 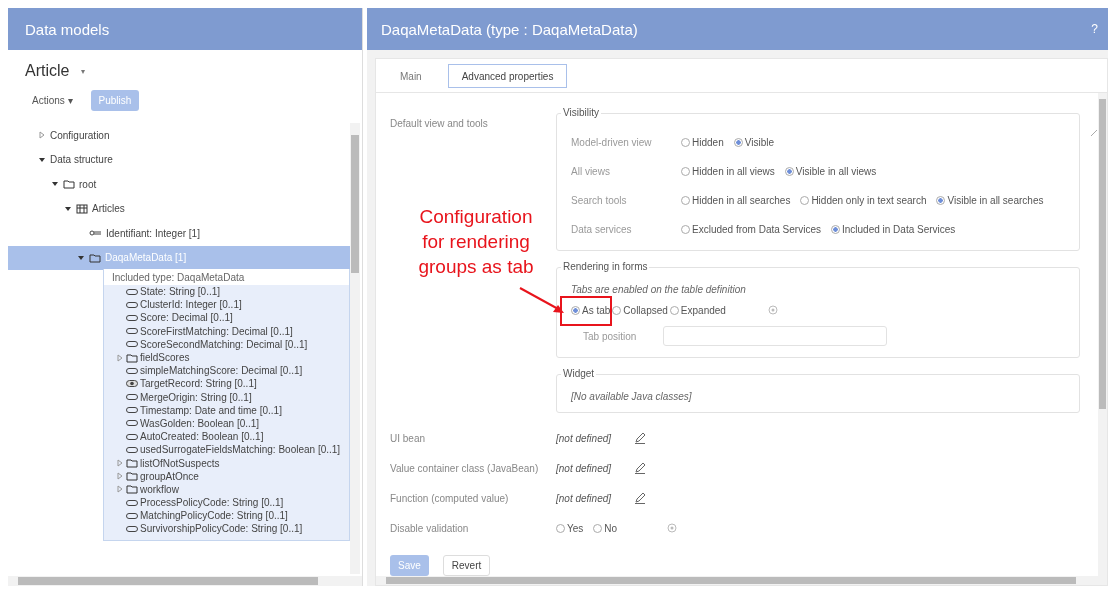 I want to click on tree-item: WasGolden: Boolean [0..1], so click(x=232, y=423).